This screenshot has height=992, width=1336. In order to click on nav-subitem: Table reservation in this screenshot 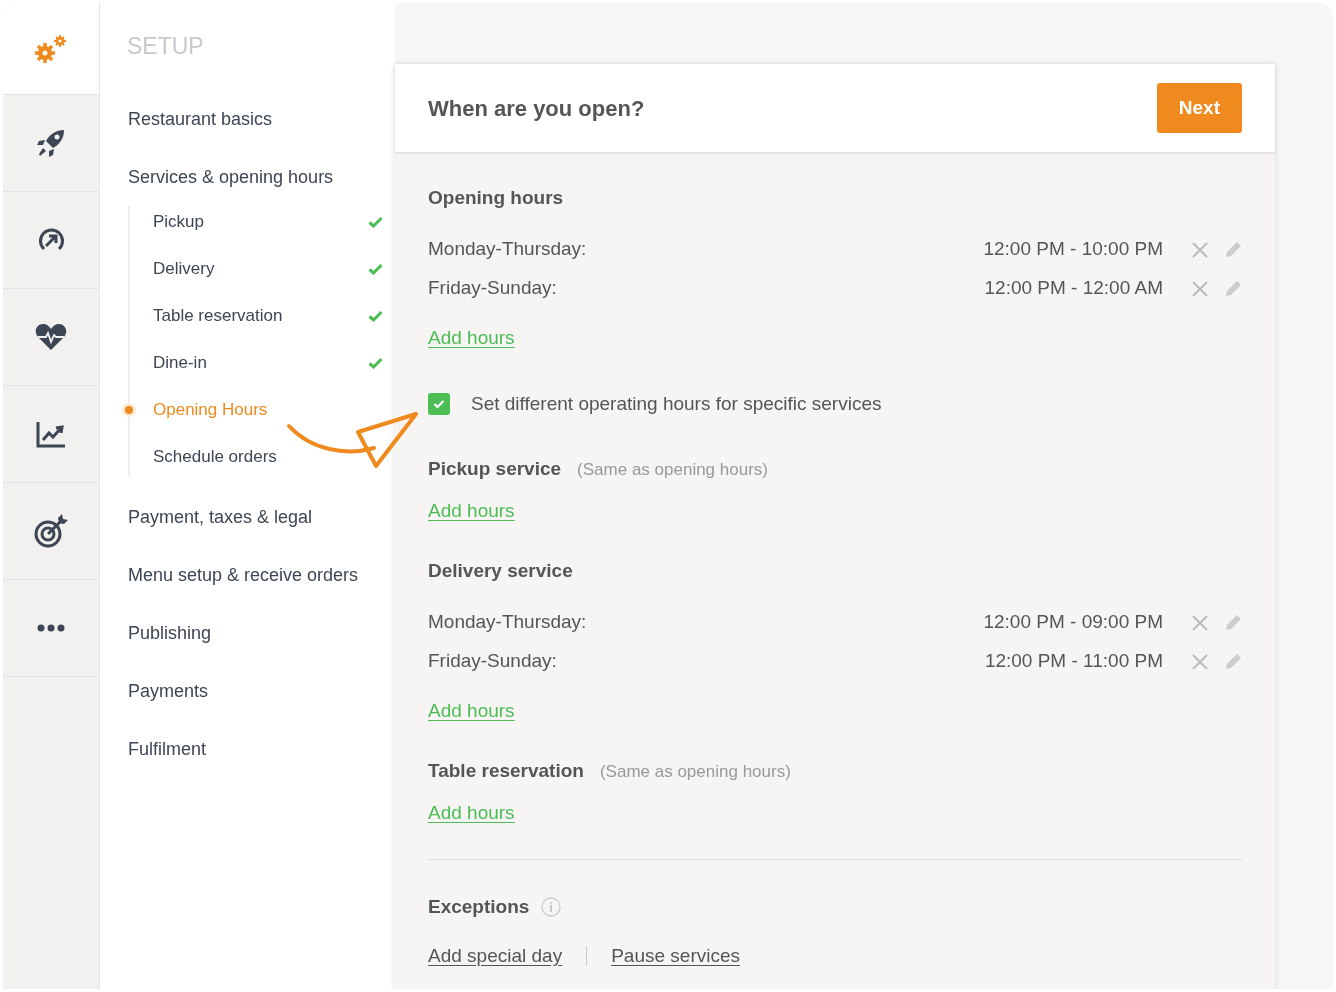, I will do `click(218, 315)`.